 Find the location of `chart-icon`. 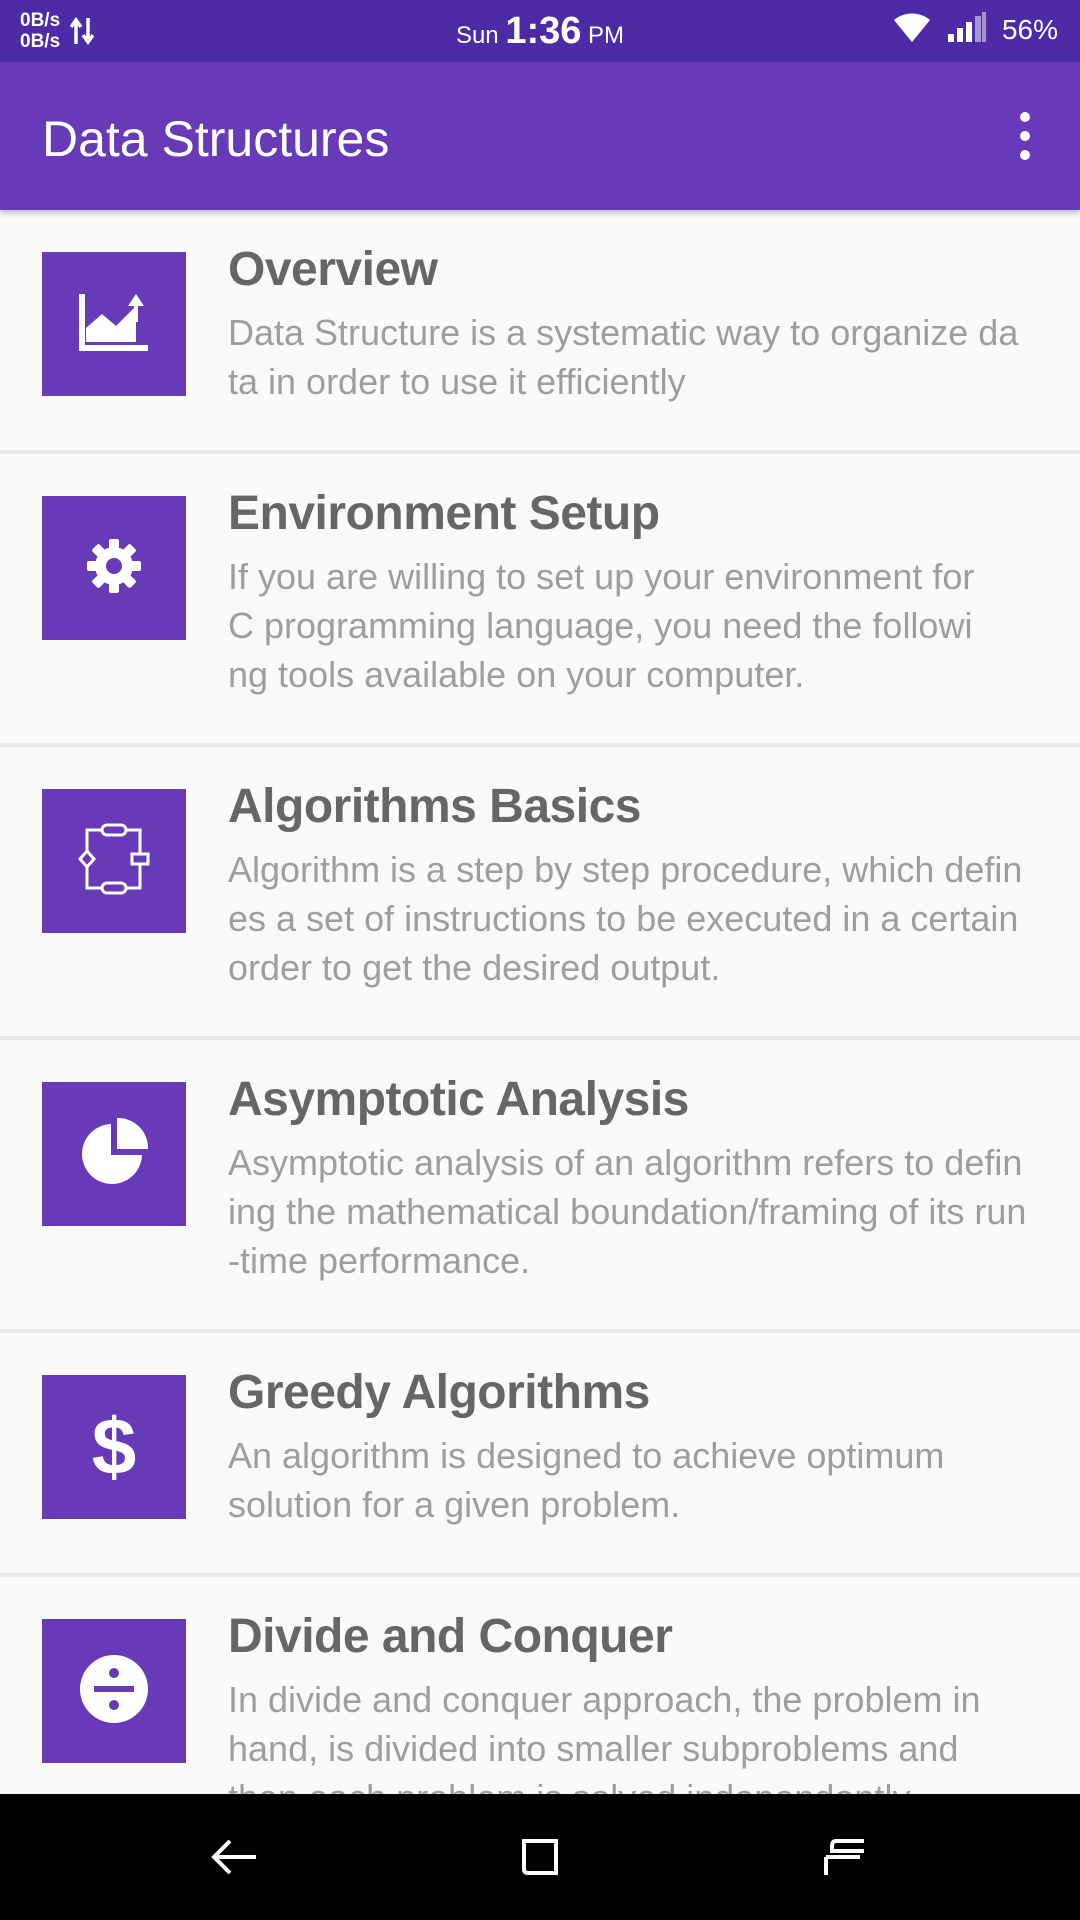

chart-icon is located at coordinates (114, 324).